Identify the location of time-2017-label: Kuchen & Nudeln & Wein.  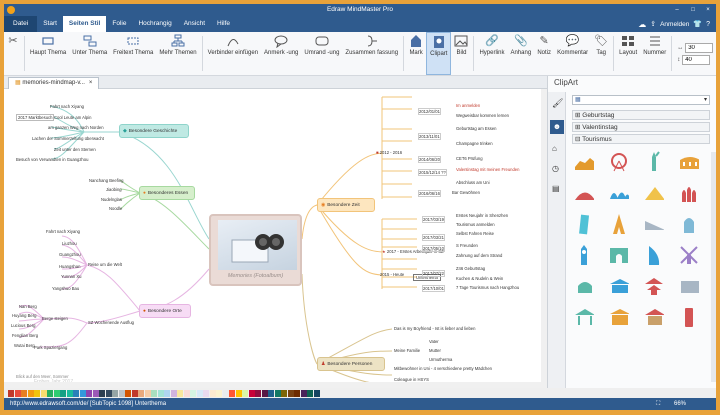
(479, 278).